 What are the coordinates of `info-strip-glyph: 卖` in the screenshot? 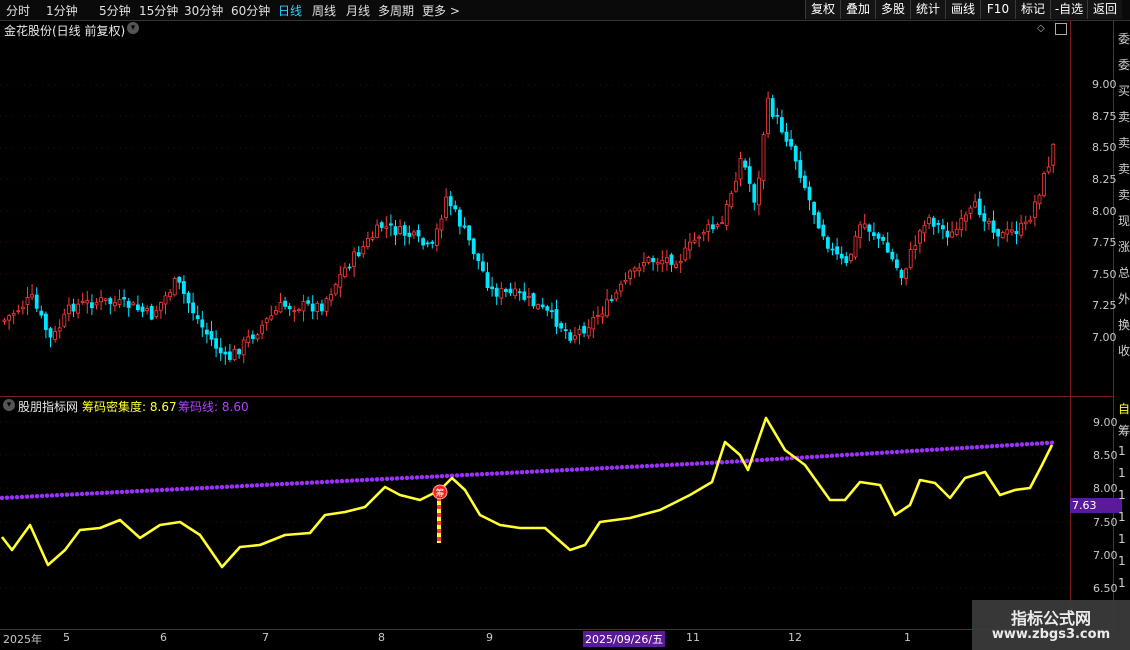 It's located at (1124, 169).